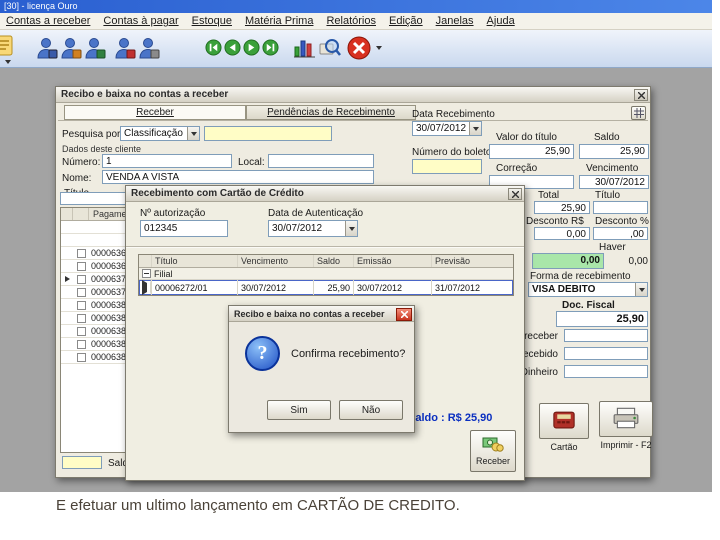  I want to click on question-icon: ?, so click(262, 353).